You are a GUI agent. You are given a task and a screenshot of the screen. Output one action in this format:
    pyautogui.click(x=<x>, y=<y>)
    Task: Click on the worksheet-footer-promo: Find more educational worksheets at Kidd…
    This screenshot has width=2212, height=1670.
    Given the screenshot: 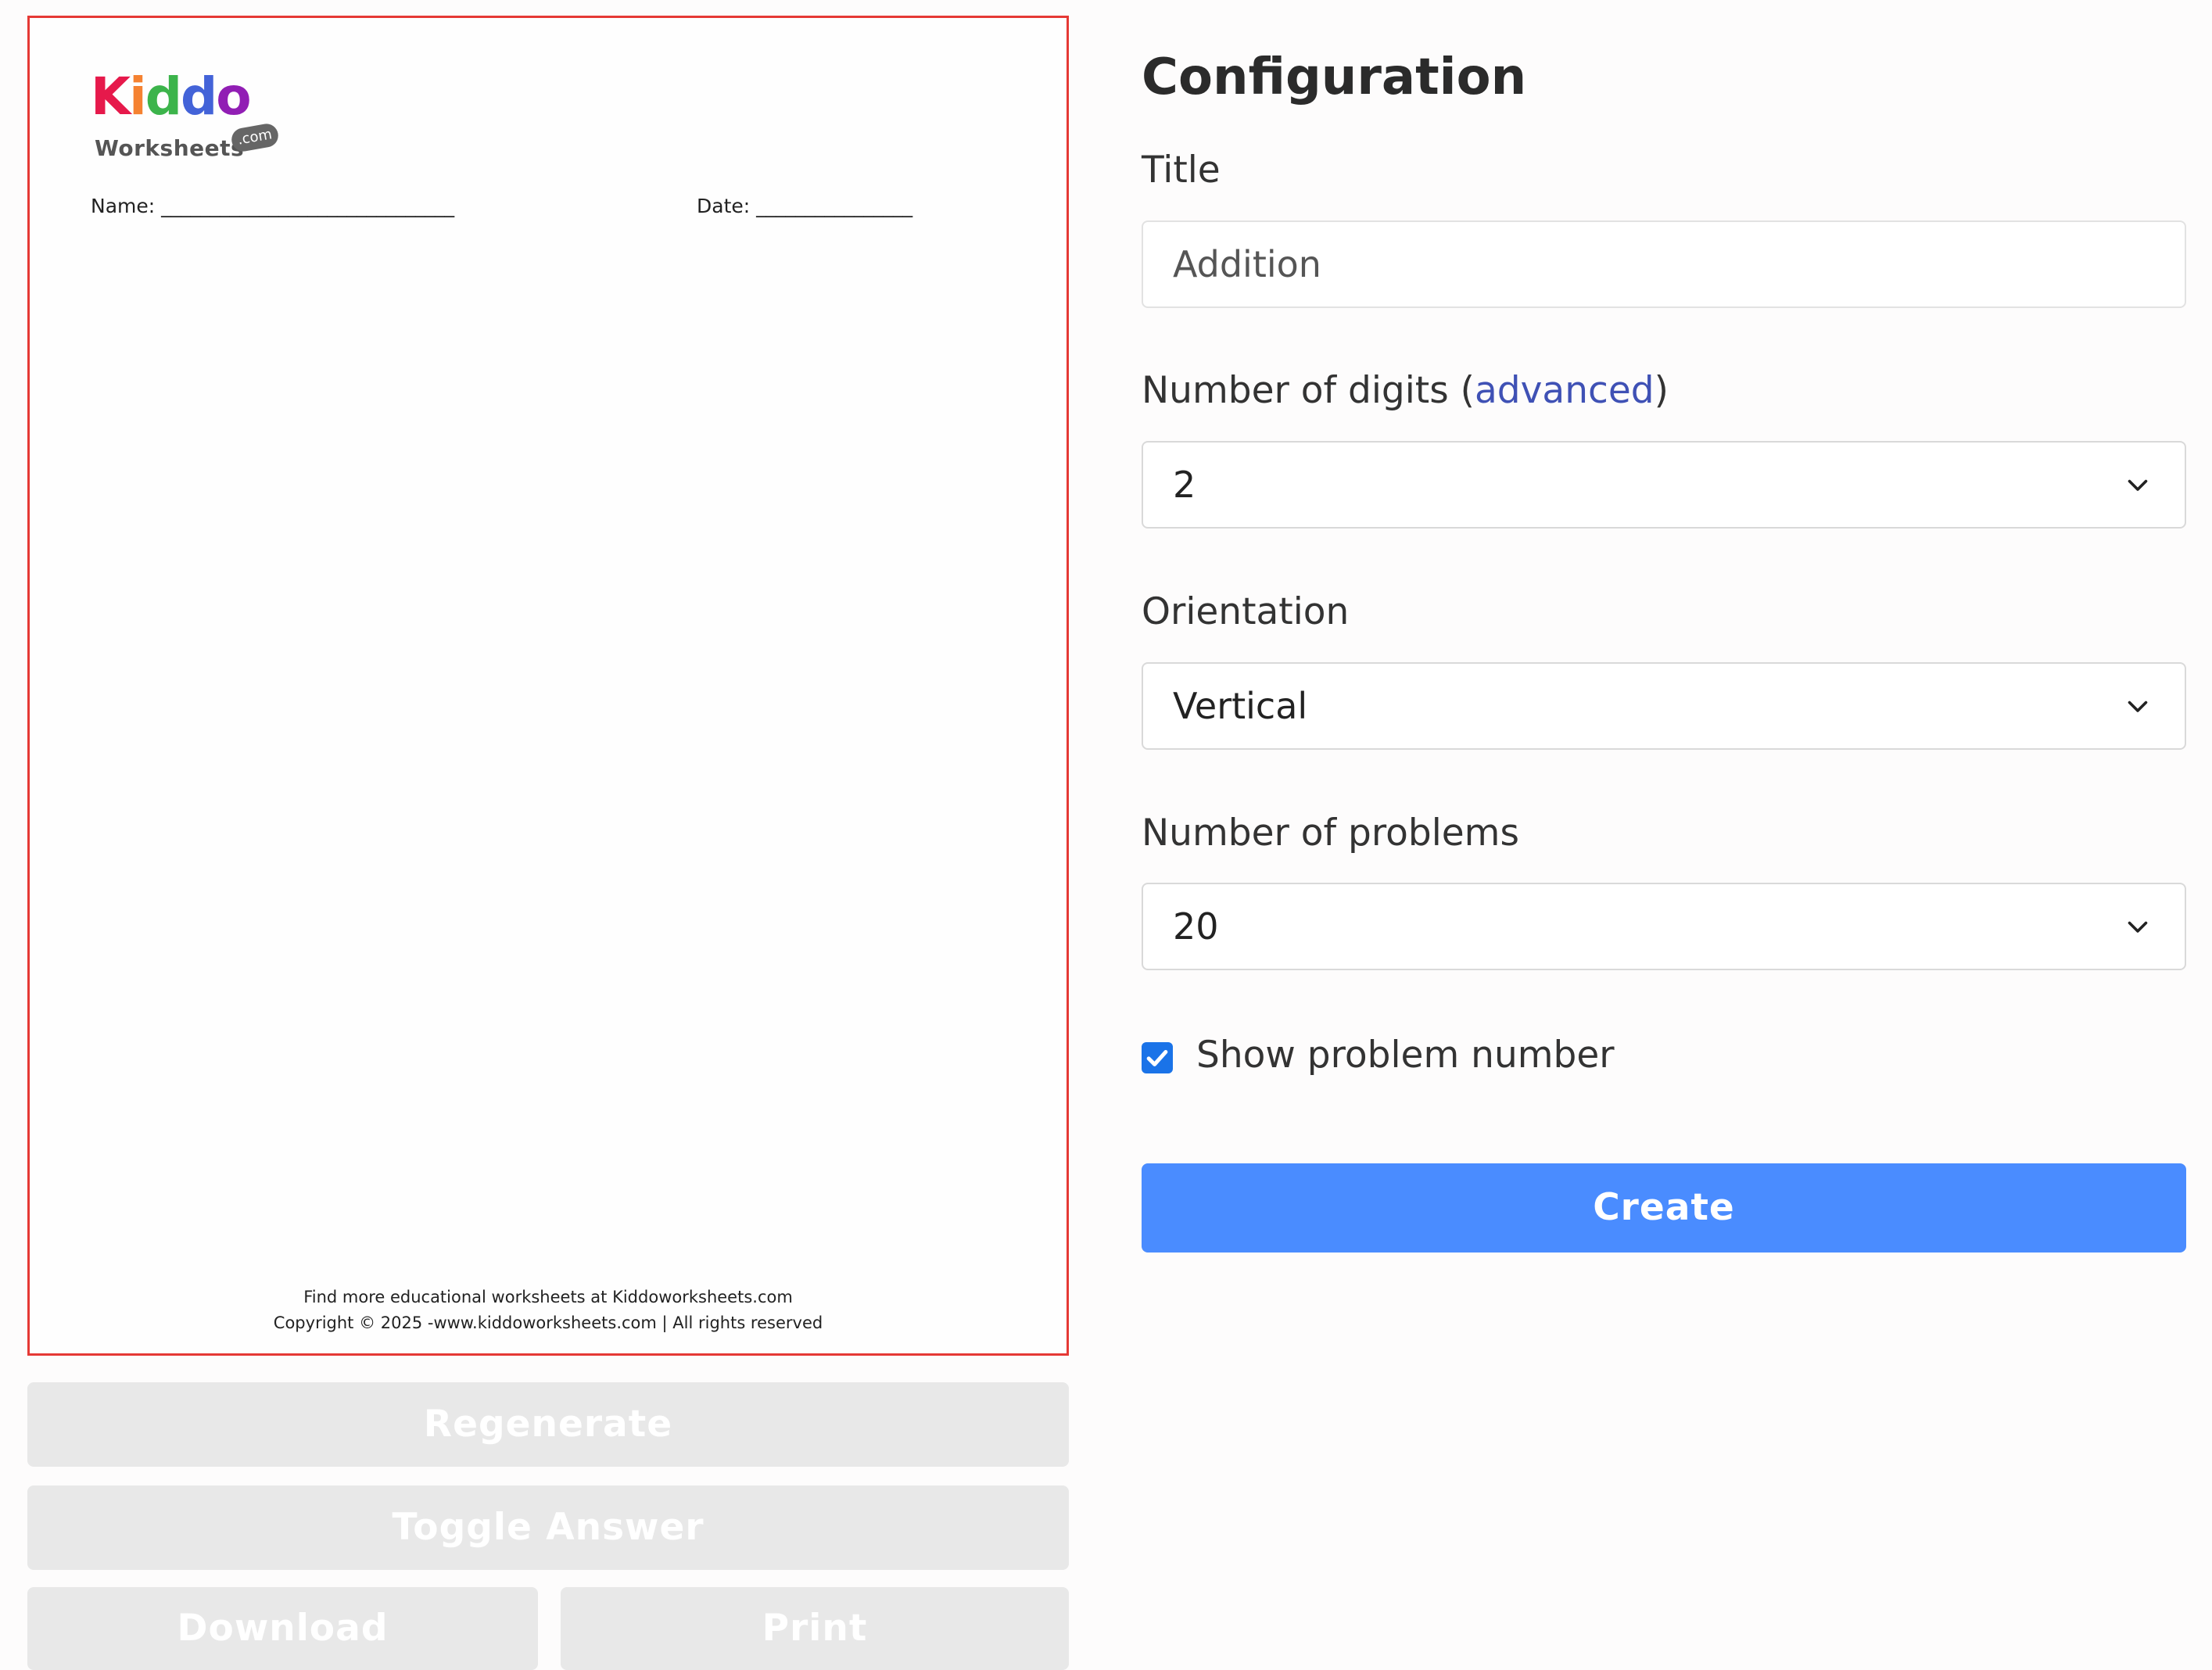 What is the action you would take?
    pyautogui.click(x=548, y=1297)
    